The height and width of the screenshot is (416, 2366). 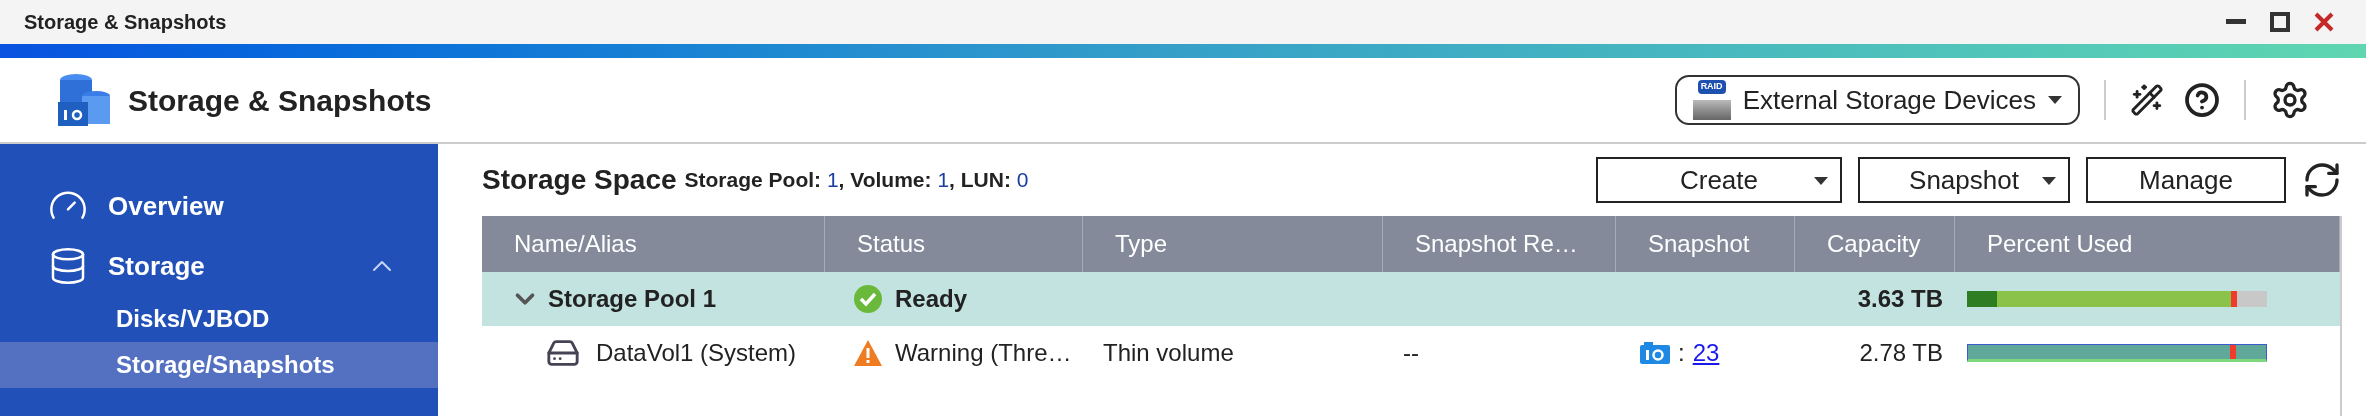 I want to click on table-cell-text: 3.63 TB, so click(x=1900, y=299).